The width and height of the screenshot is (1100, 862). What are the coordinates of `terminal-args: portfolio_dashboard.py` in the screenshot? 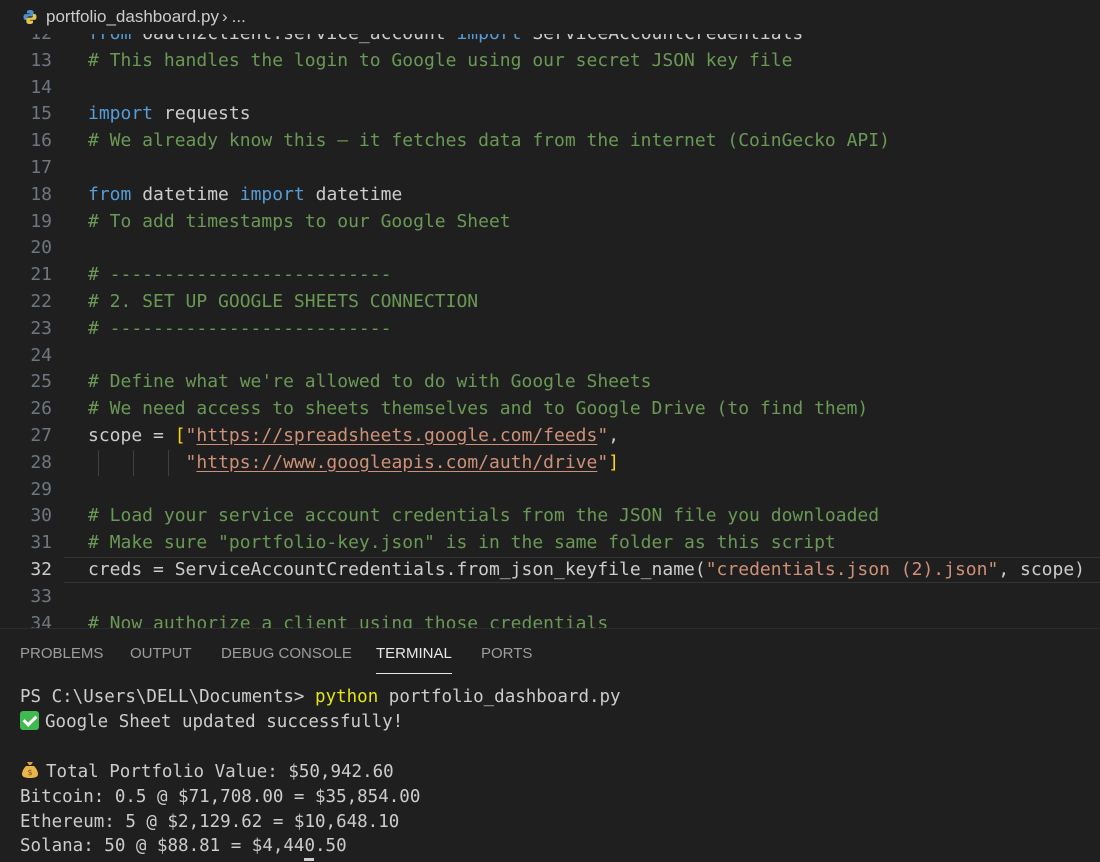 It's located at (504, 697).